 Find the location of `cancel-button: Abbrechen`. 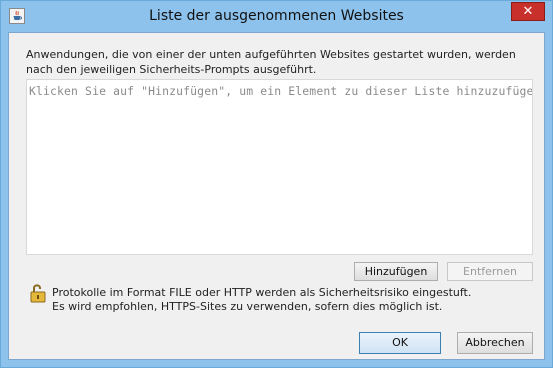

cancel-button: Abbrechen is located at coordinates (495, 343).